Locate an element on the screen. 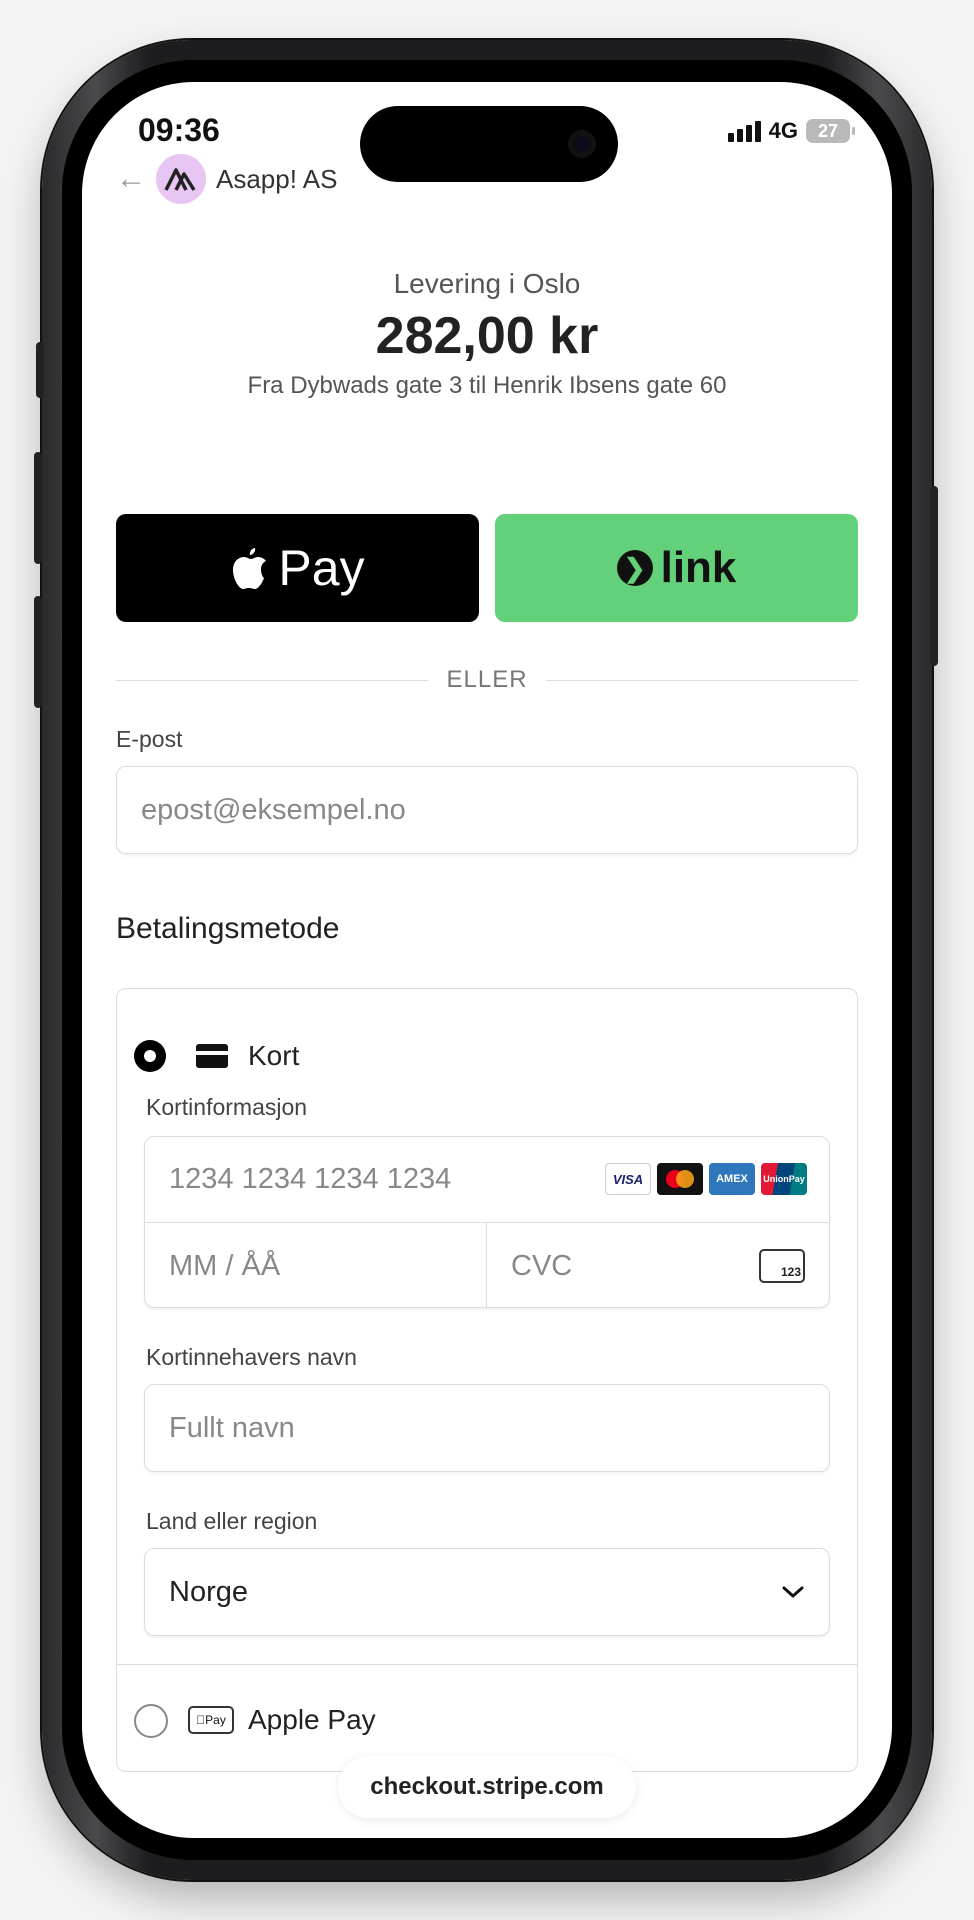 The height and width of the screenshot is (1920, 974). volume-up-button is located at coordinates (38, 508).